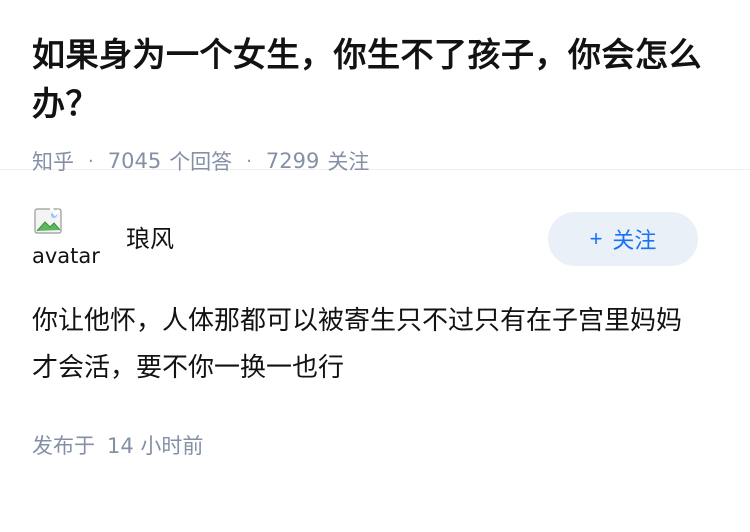 Image resolution: width=750 pixels, height=532 pixels. Describe the element at coordinates (634, 240) in the screenshot. I see `follow-button-label: 关注` at that location.